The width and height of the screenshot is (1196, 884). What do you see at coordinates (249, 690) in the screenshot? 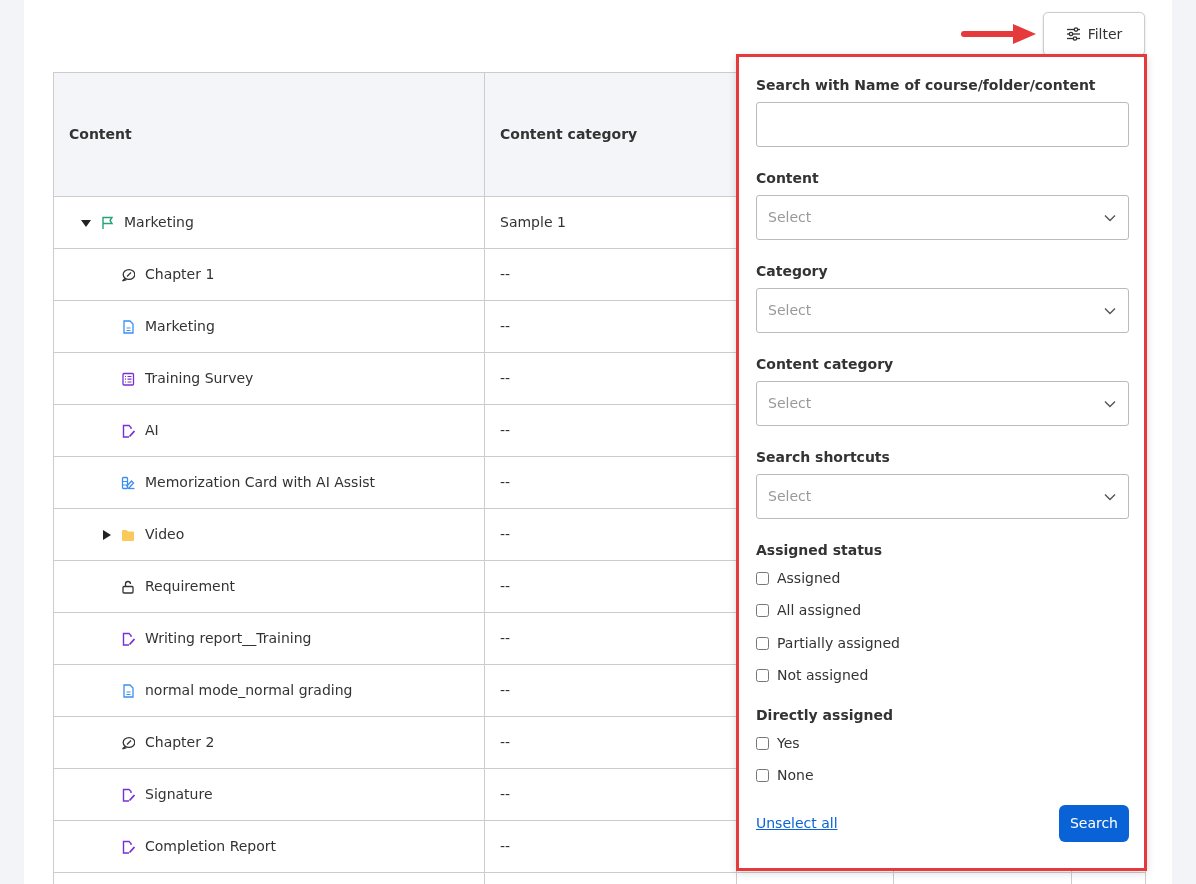
I see `content-name: normal mode_normal grading` at bounding box center [249, 690].